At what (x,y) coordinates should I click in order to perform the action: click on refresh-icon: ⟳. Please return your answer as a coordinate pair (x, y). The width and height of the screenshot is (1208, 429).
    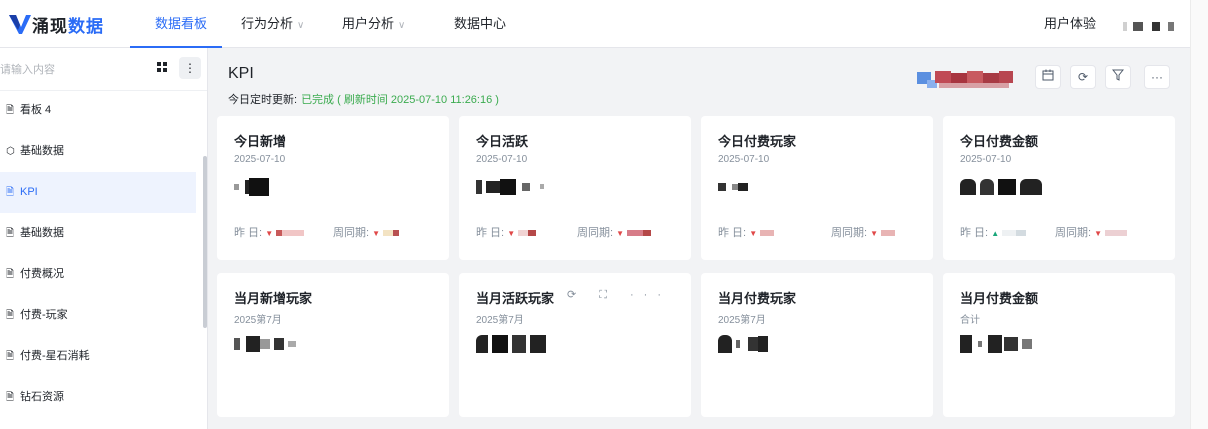
    Looking at the image, I should click on (1083, 77).